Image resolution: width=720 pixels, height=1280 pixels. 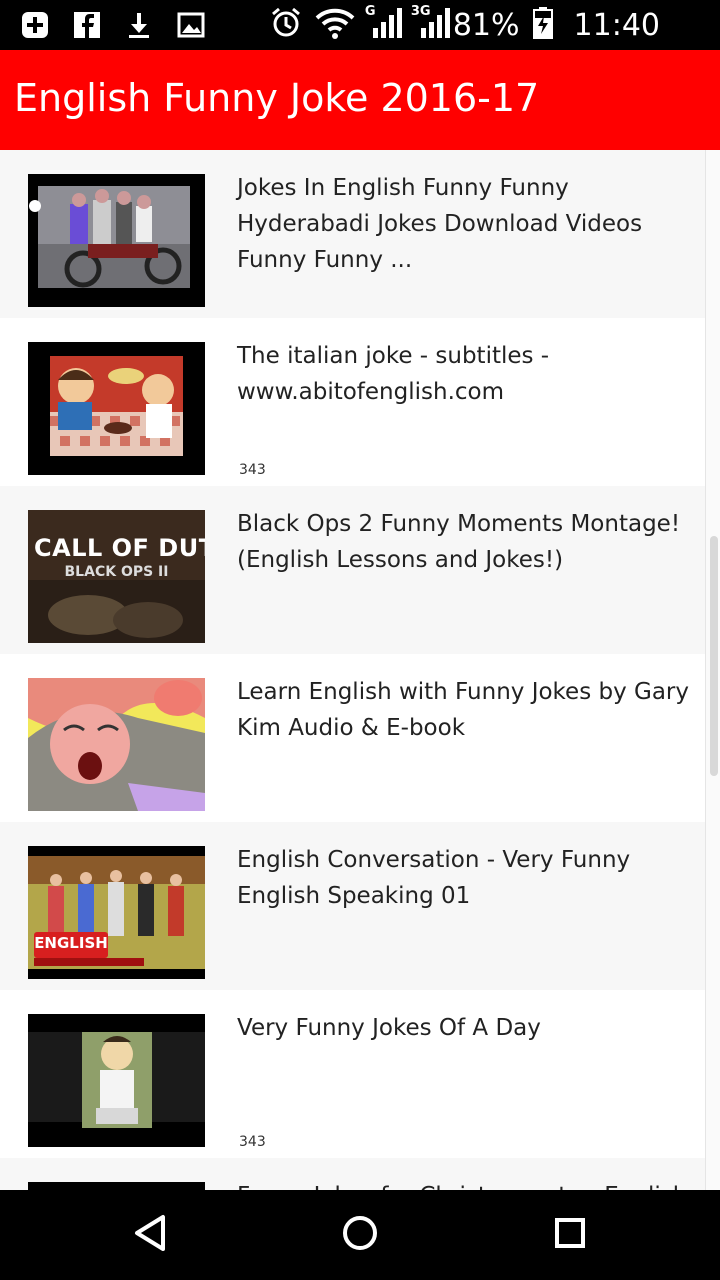 I want to click on thumbnail-caption: CALL OF DUTY, so click(x=119, y=548).